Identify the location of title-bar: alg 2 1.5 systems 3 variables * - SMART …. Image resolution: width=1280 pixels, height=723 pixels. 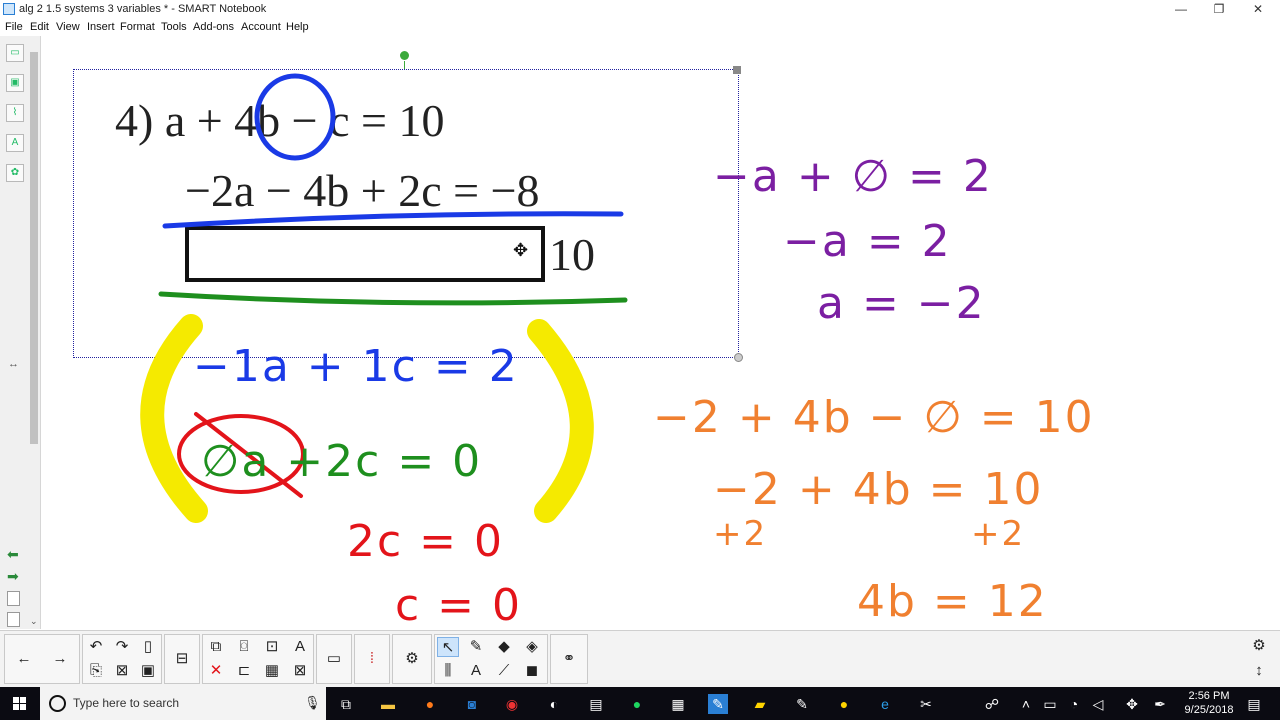
(640, 10).